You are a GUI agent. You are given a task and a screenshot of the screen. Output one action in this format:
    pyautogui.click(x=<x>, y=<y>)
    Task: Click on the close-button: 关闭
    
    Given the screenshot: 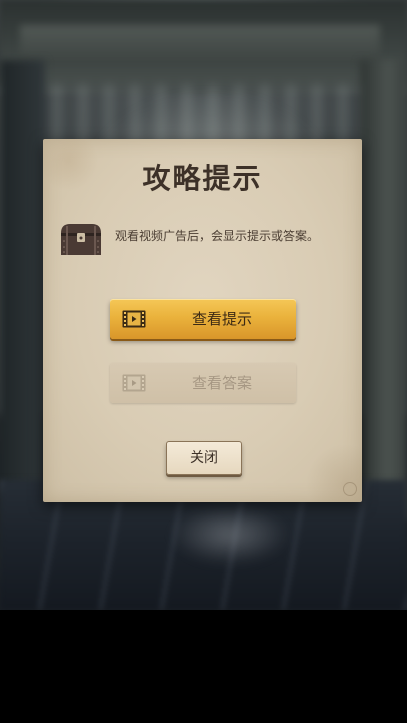 What is the action you would take?
    pyautogui.click(x=204, y=458)
    